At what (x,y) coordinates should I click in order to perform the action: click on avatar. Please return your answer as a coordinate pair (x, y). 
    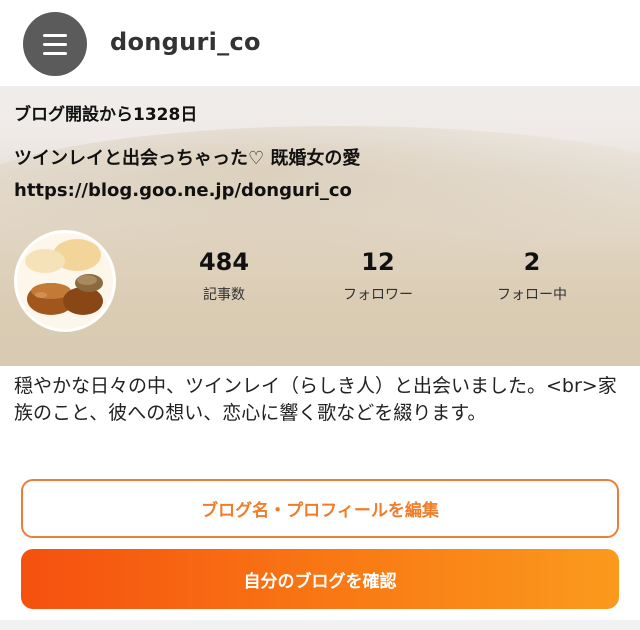
    Looking at the image, I should click on (65, 281).